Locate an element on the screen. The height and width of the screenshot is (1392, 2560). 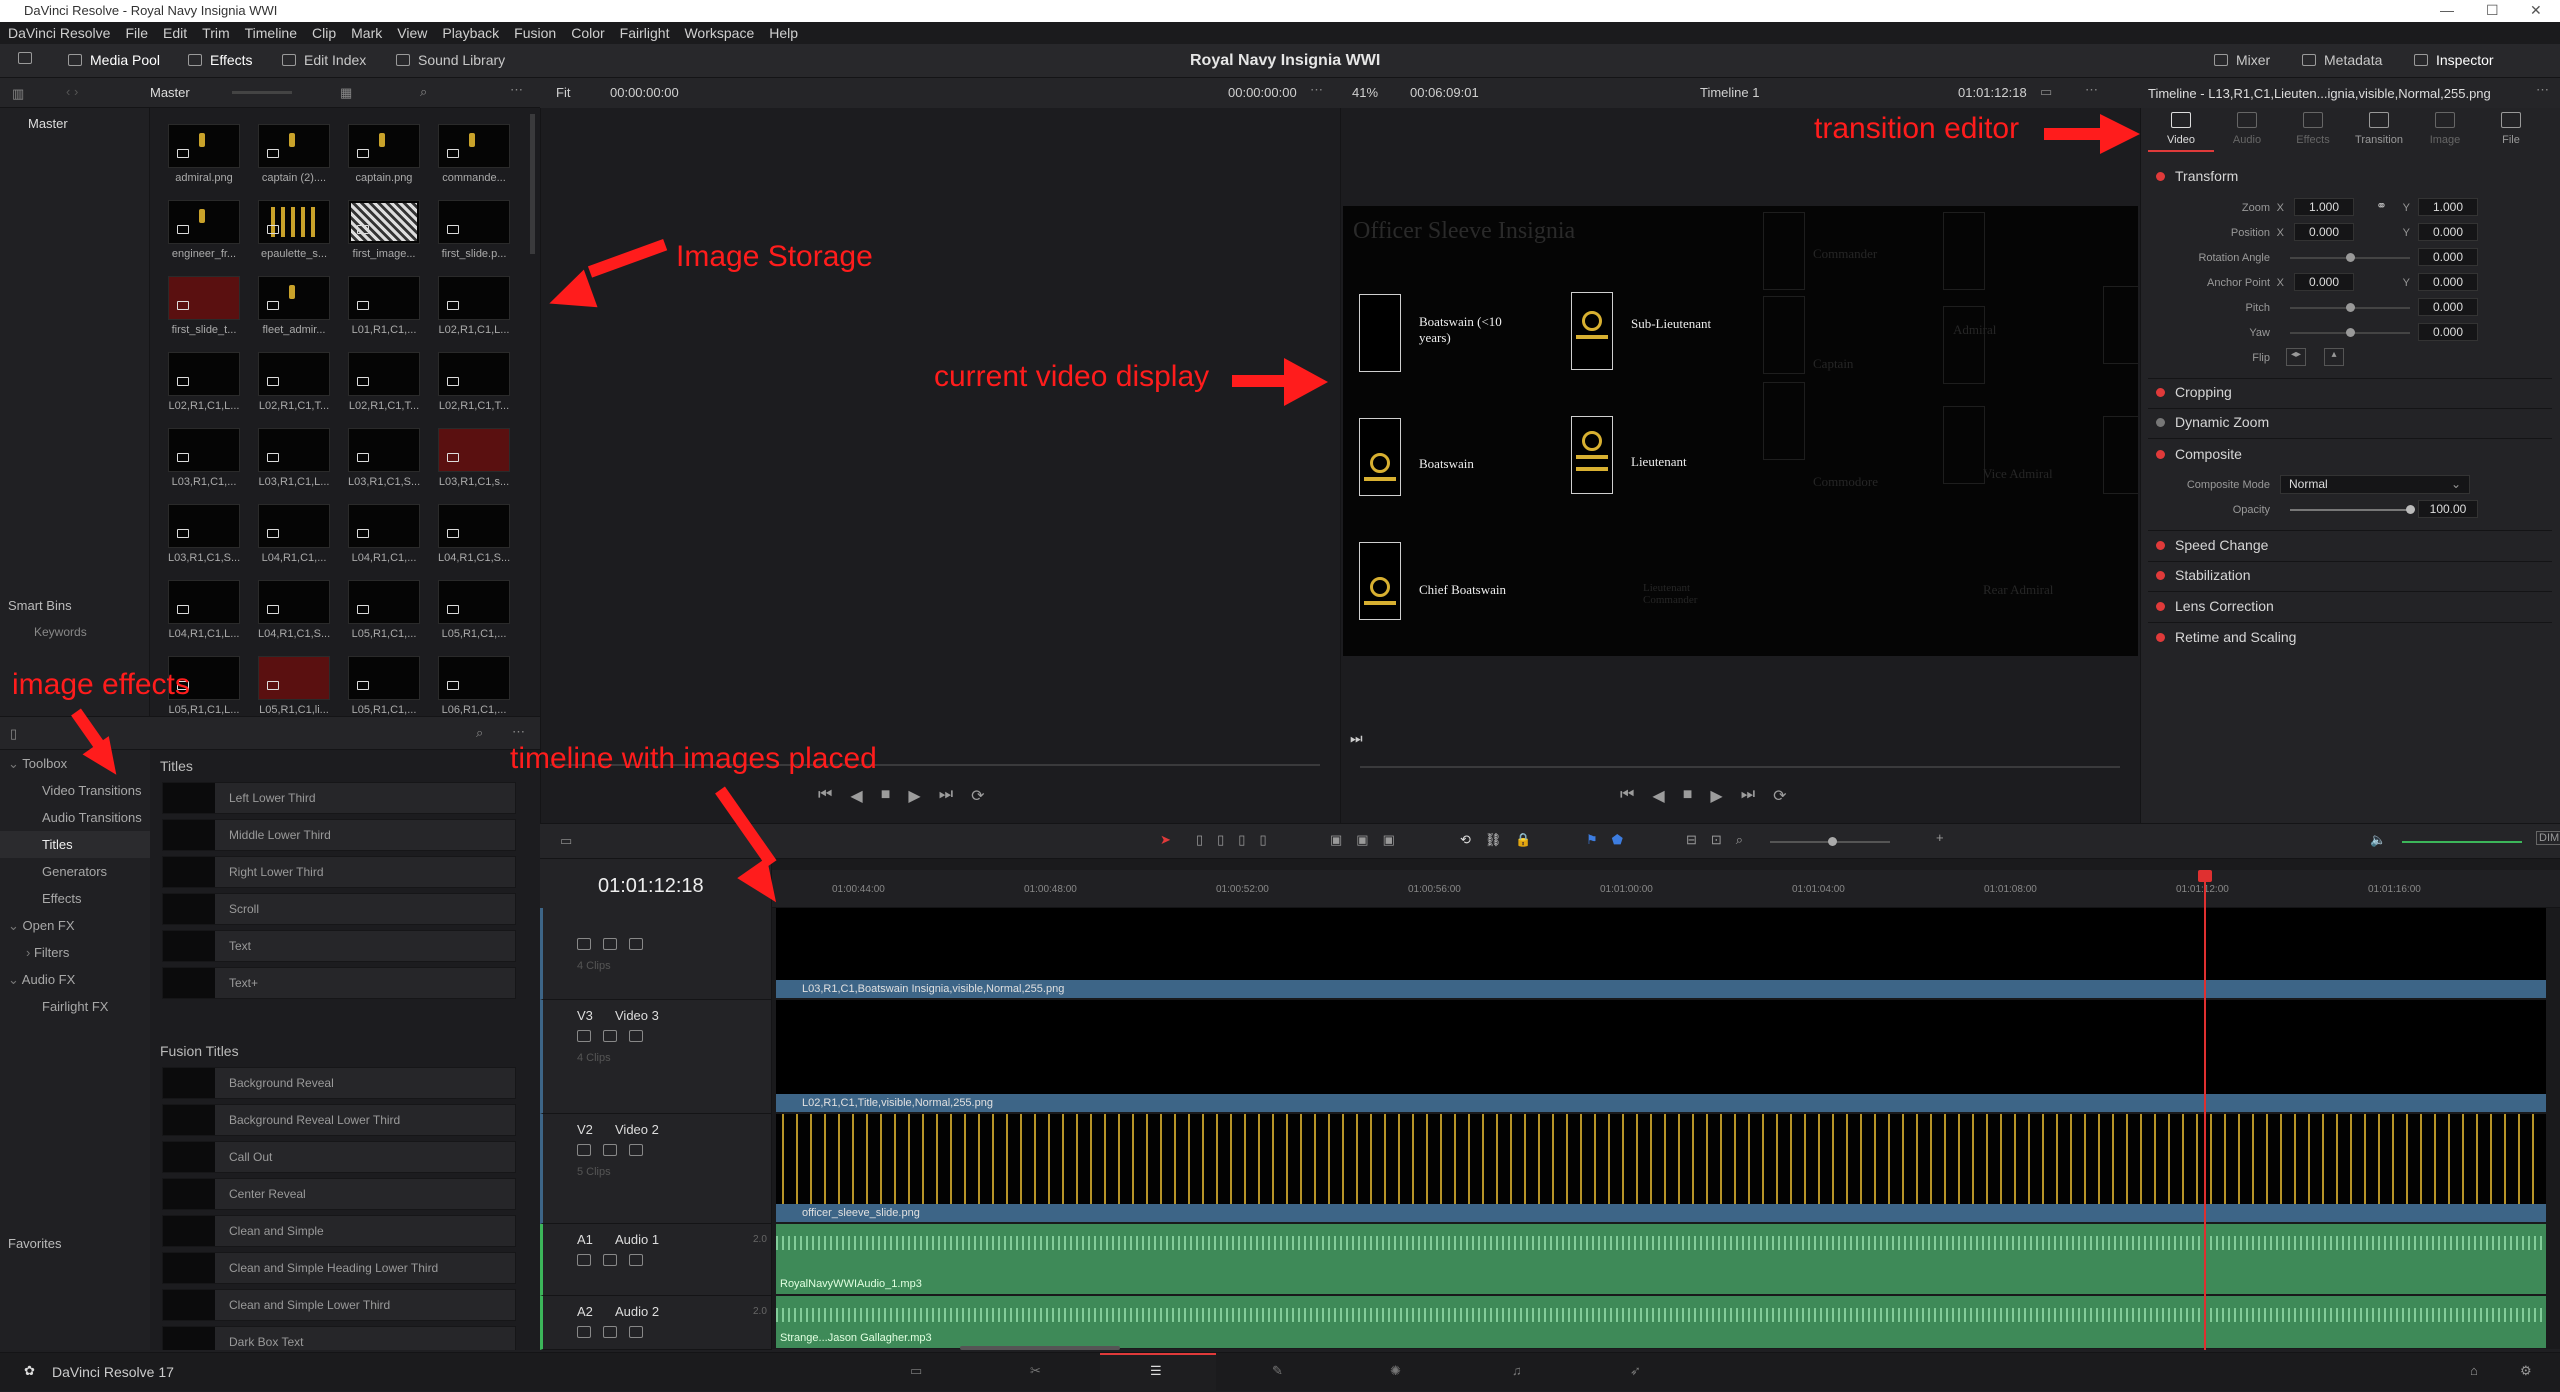
effect-item: Center Reveal is located at coordinates (339, 1194).